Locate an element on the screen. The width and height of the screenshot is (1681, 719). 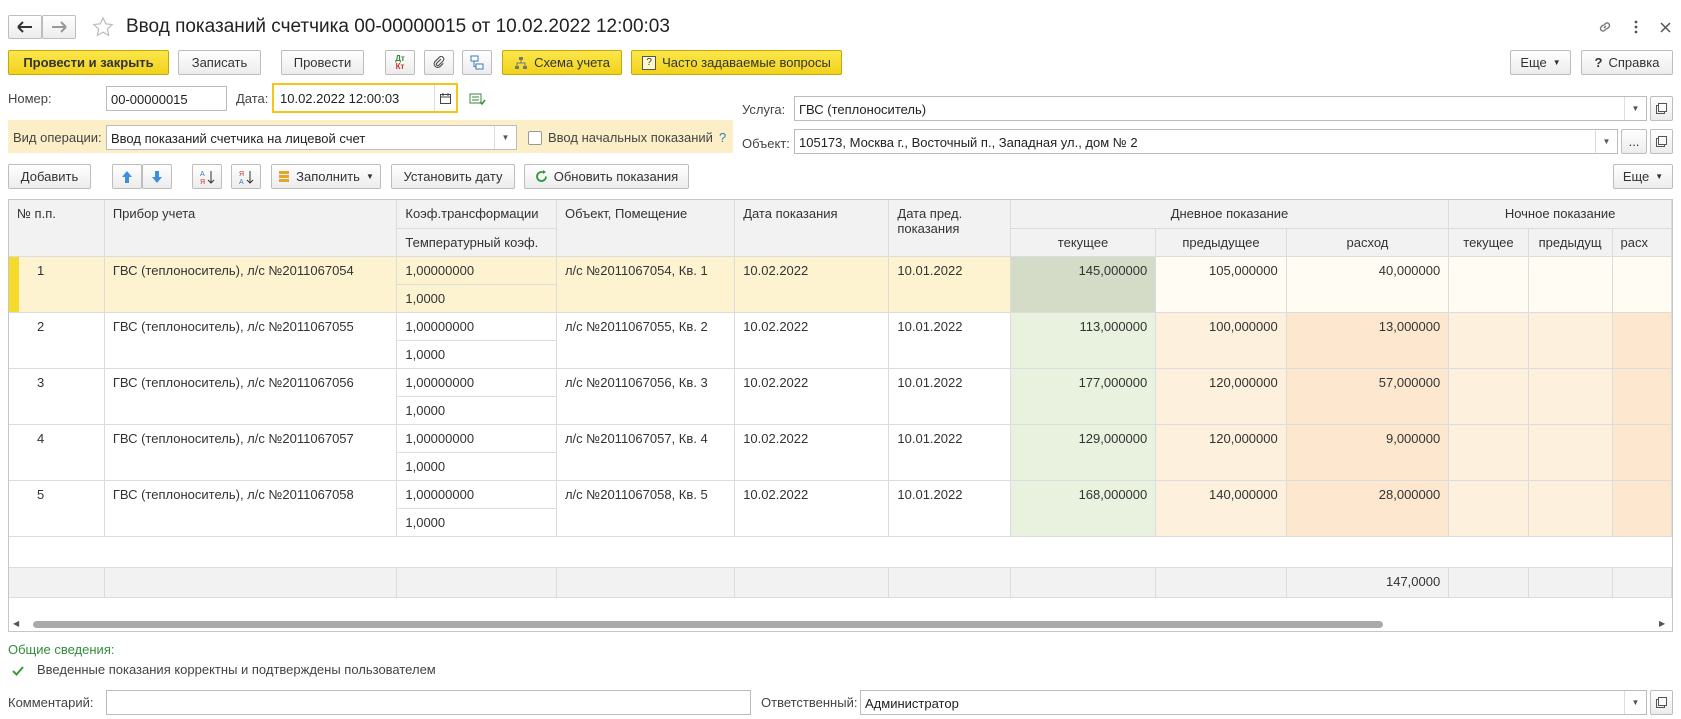
row-previous: 100,000000 is located at coordinates (1221, 340).